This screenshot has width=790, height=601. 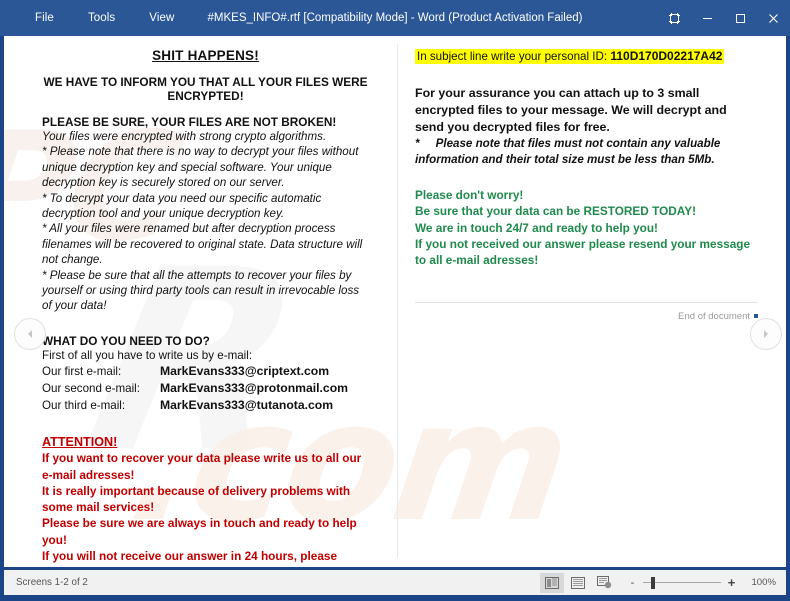 I want to click on email-address-3: MarkEvans333@tutanota.com, so click(x=246, y=405).